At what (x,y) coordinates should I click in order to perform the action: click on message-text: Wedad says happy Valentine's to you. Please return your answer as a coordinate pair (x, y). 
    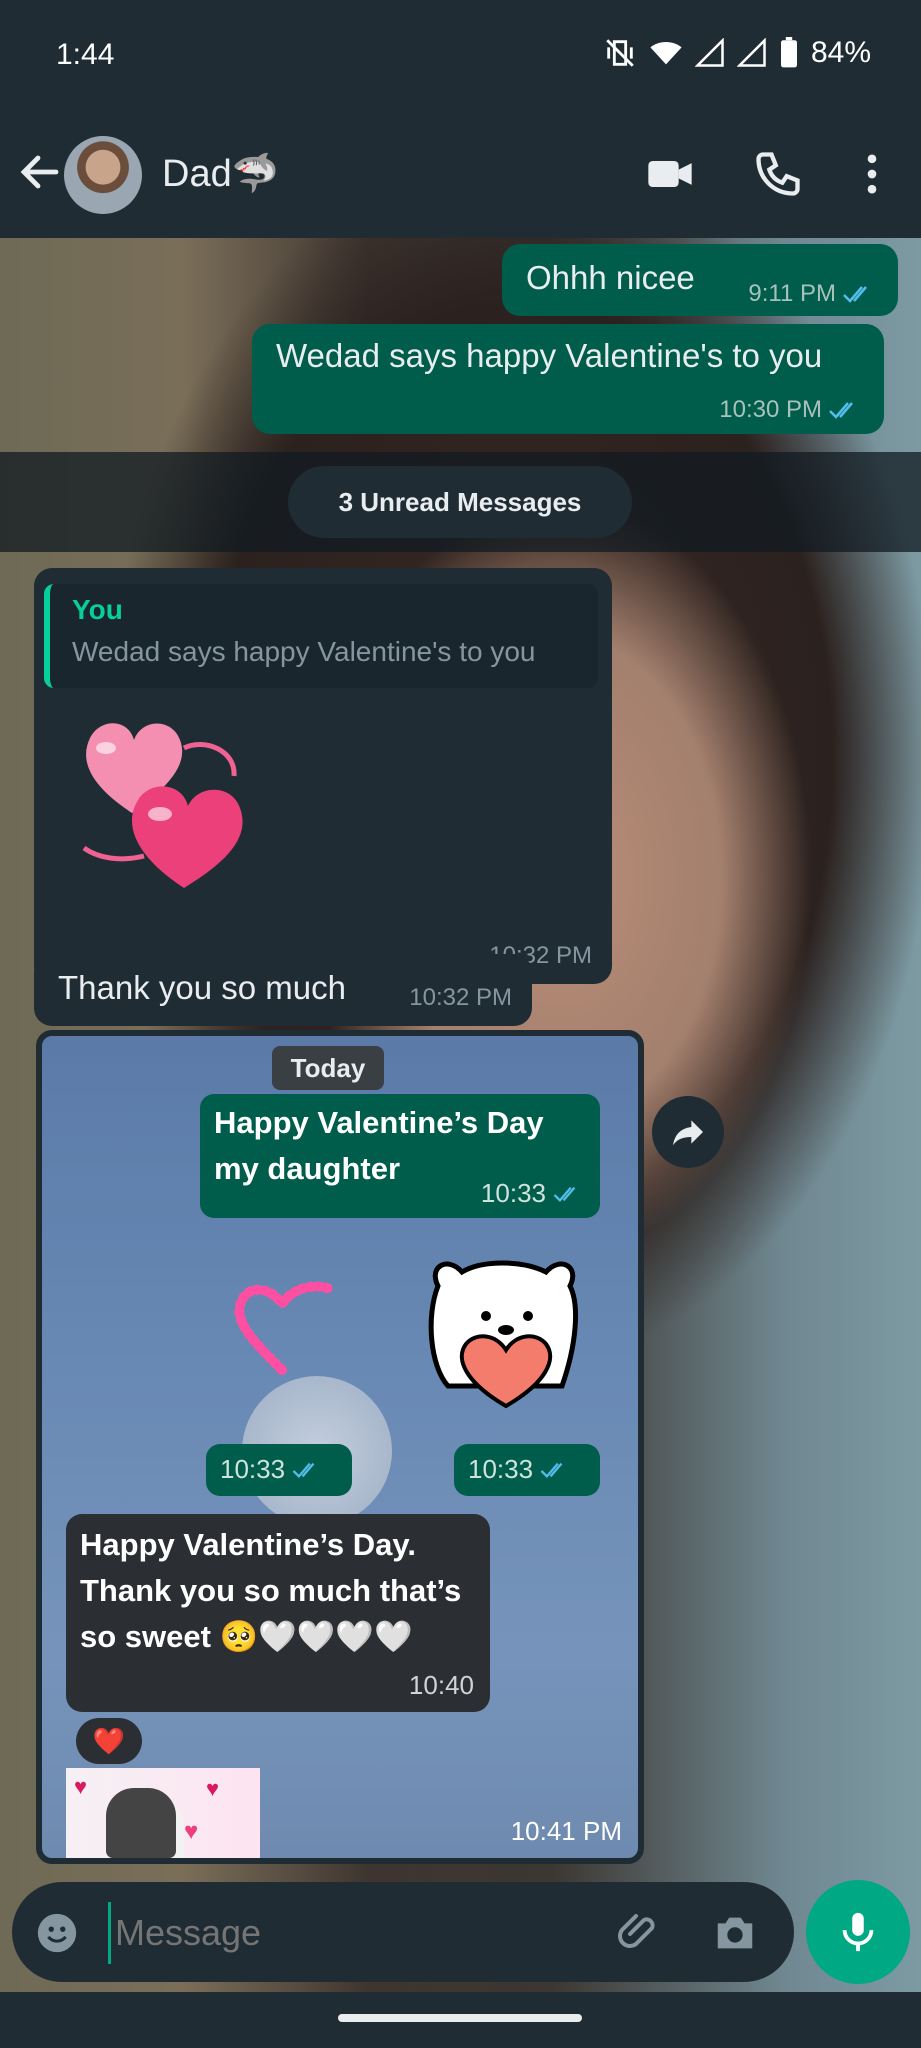
    Looking at the image, I should click on (549, 355).